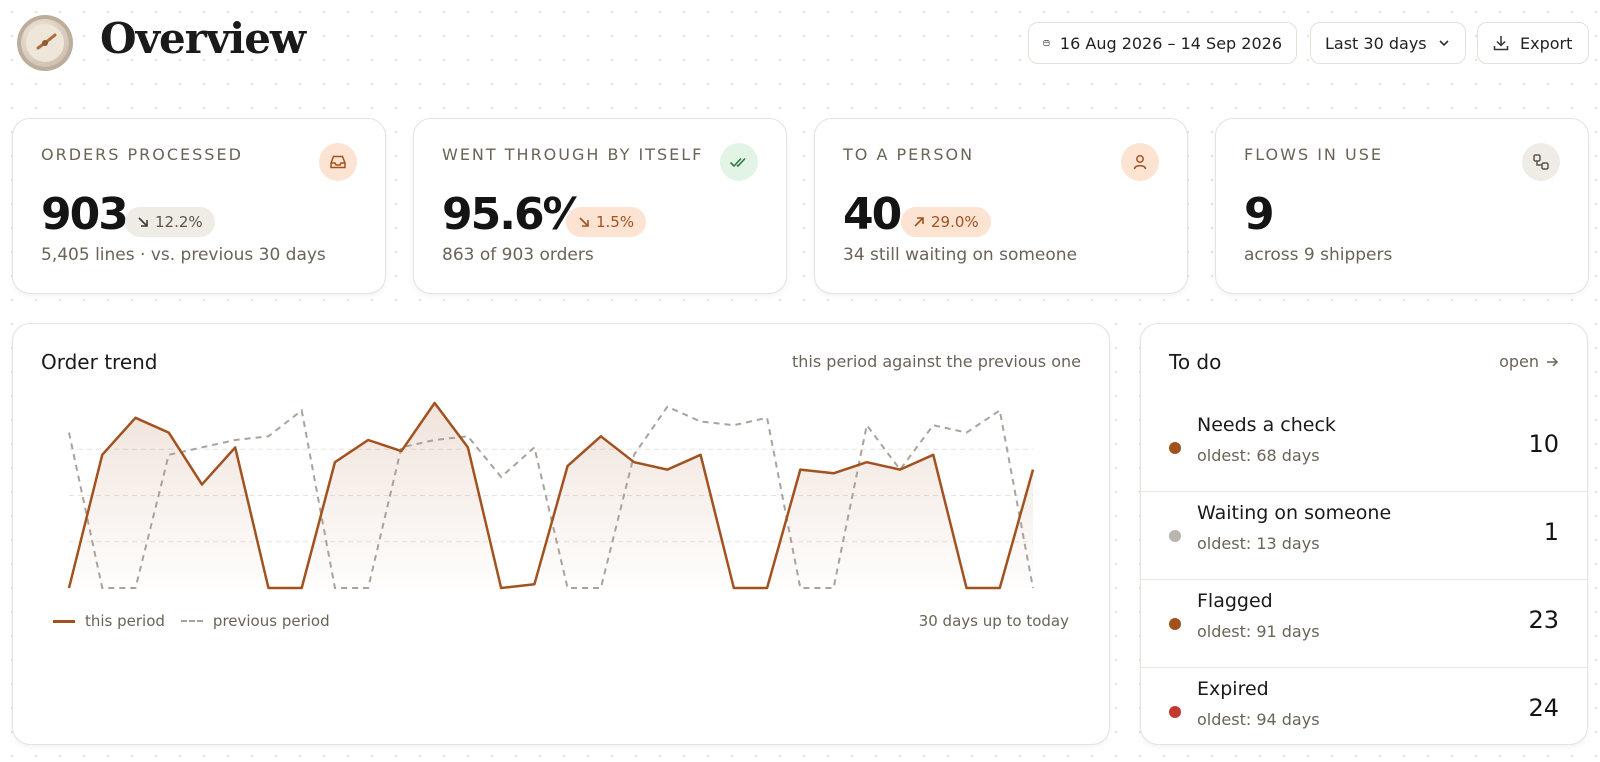 The height and width of the screenshot is (762, 1600). What do you see at coordinates (1233, 689) in the screenshot?
I see `todo-title: Expired` at bounding box center [1233, 689].